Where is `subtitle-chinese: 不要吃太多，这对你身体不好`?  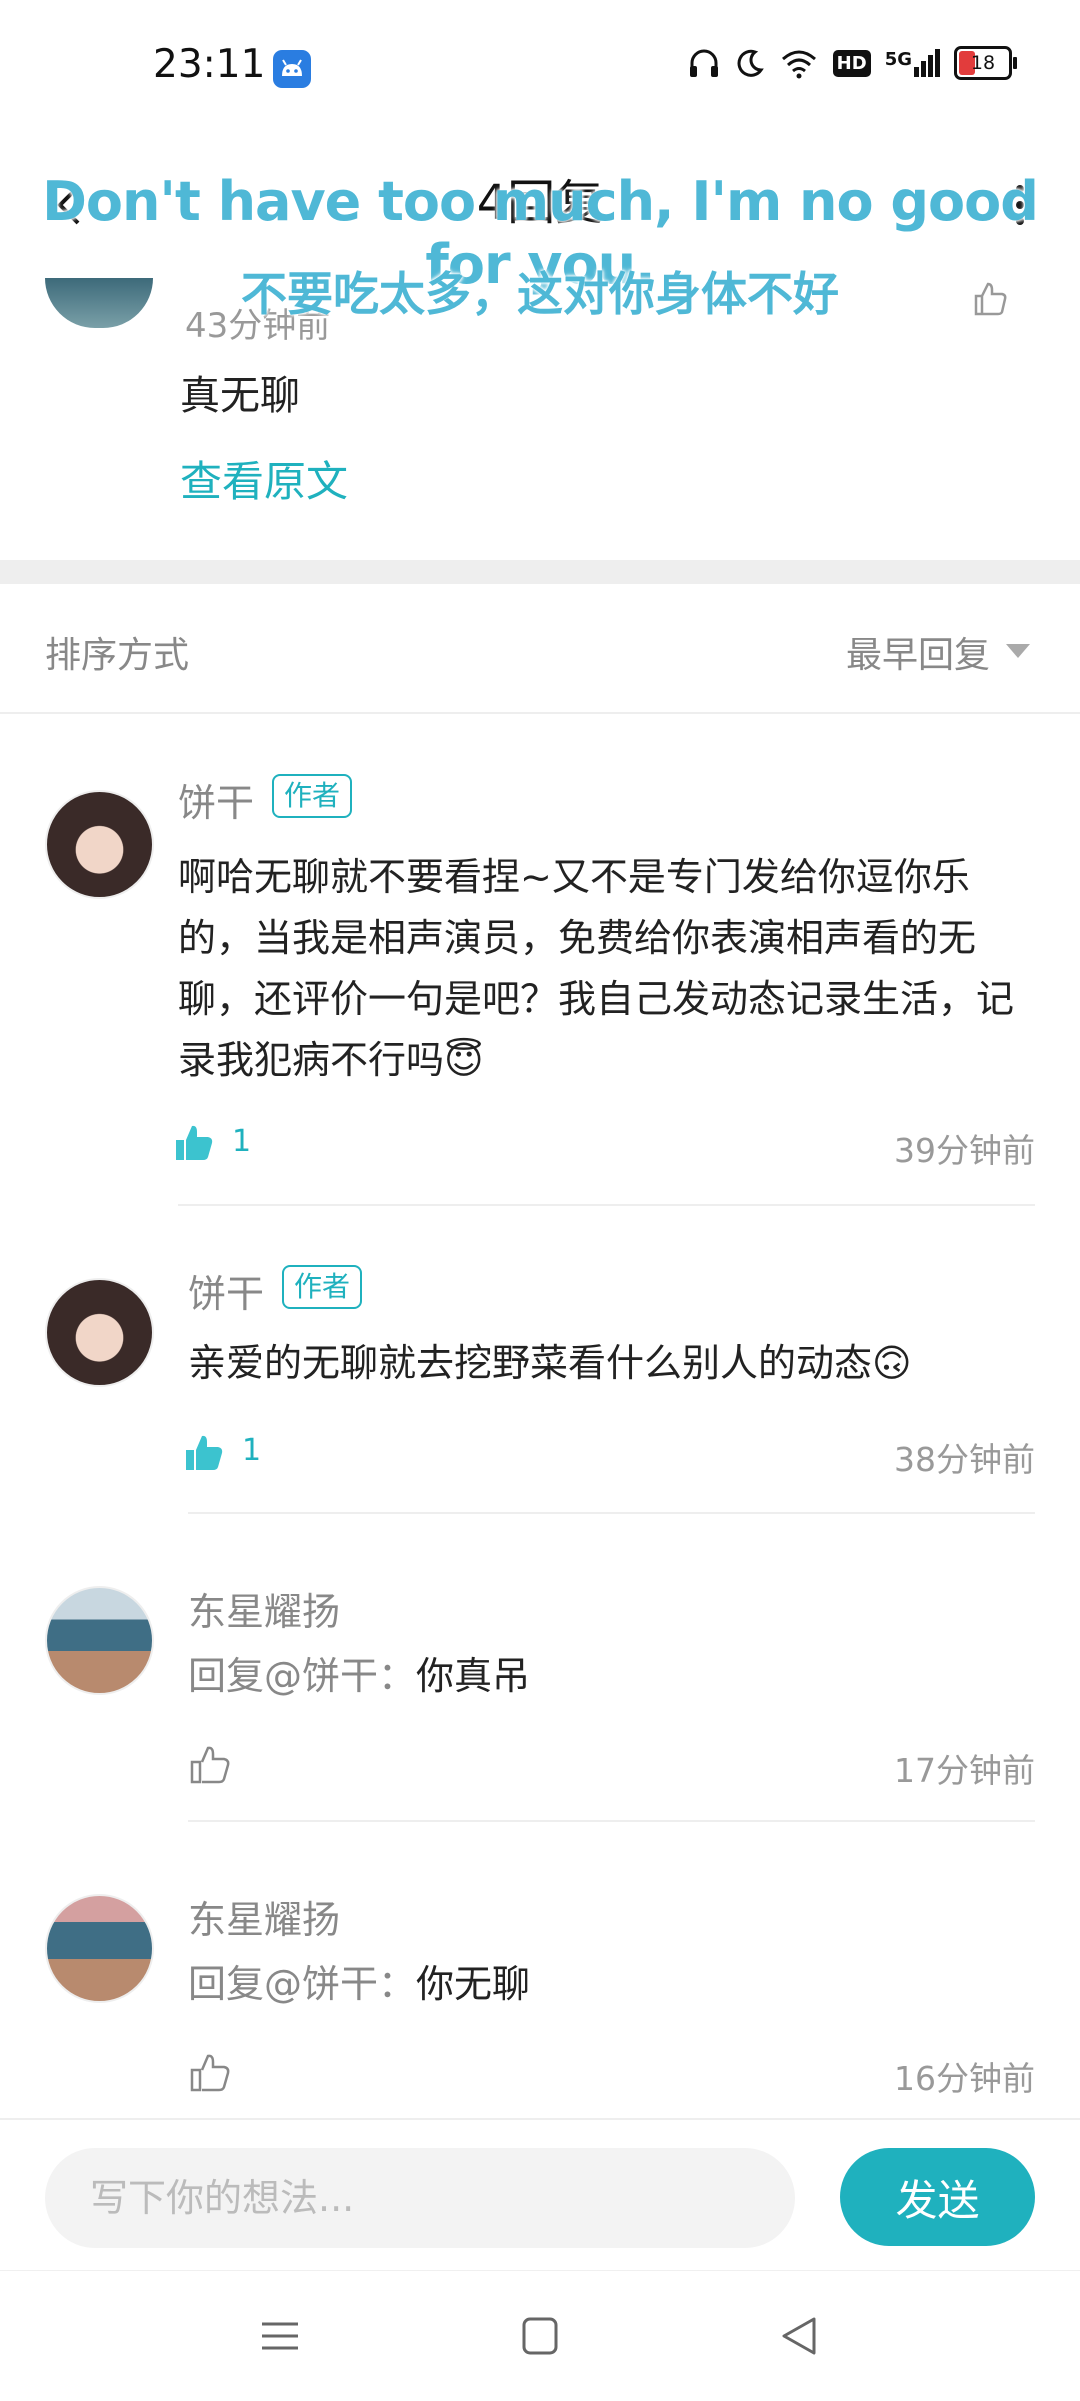
subtitle-chinese: 不要吃太多，这对你身体不好 is located at coordinates (540, 294).